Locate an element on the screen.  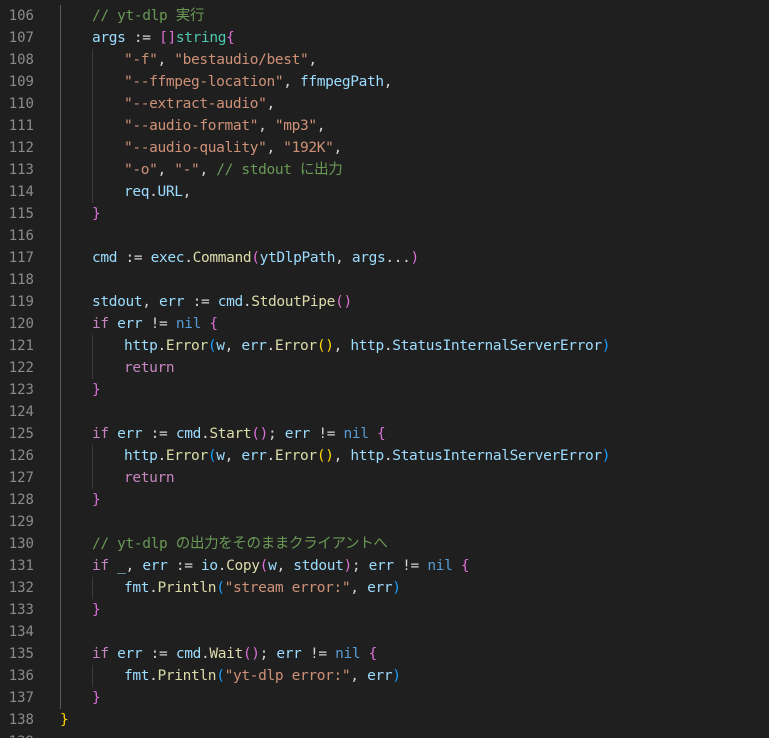
token-br2: { is located at coordinates (230, 38).